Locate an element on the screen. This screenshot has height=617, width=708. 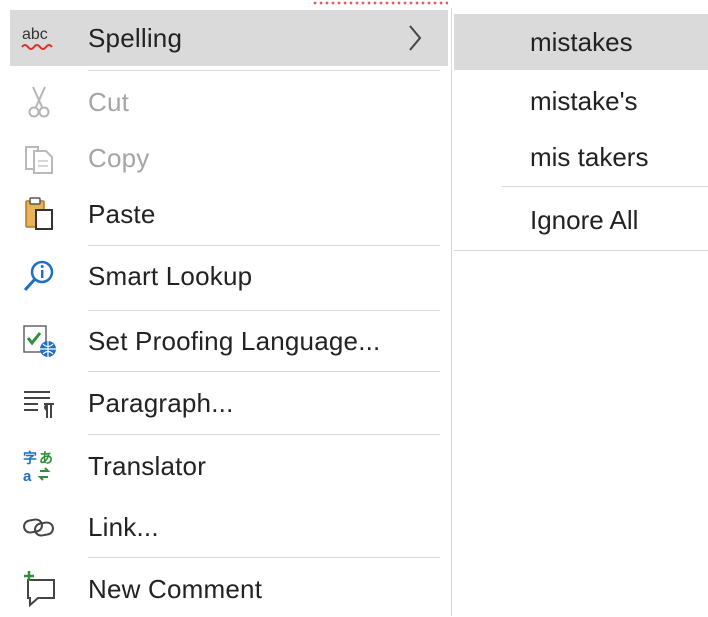
link-icon is located at coordinates (39, 527).